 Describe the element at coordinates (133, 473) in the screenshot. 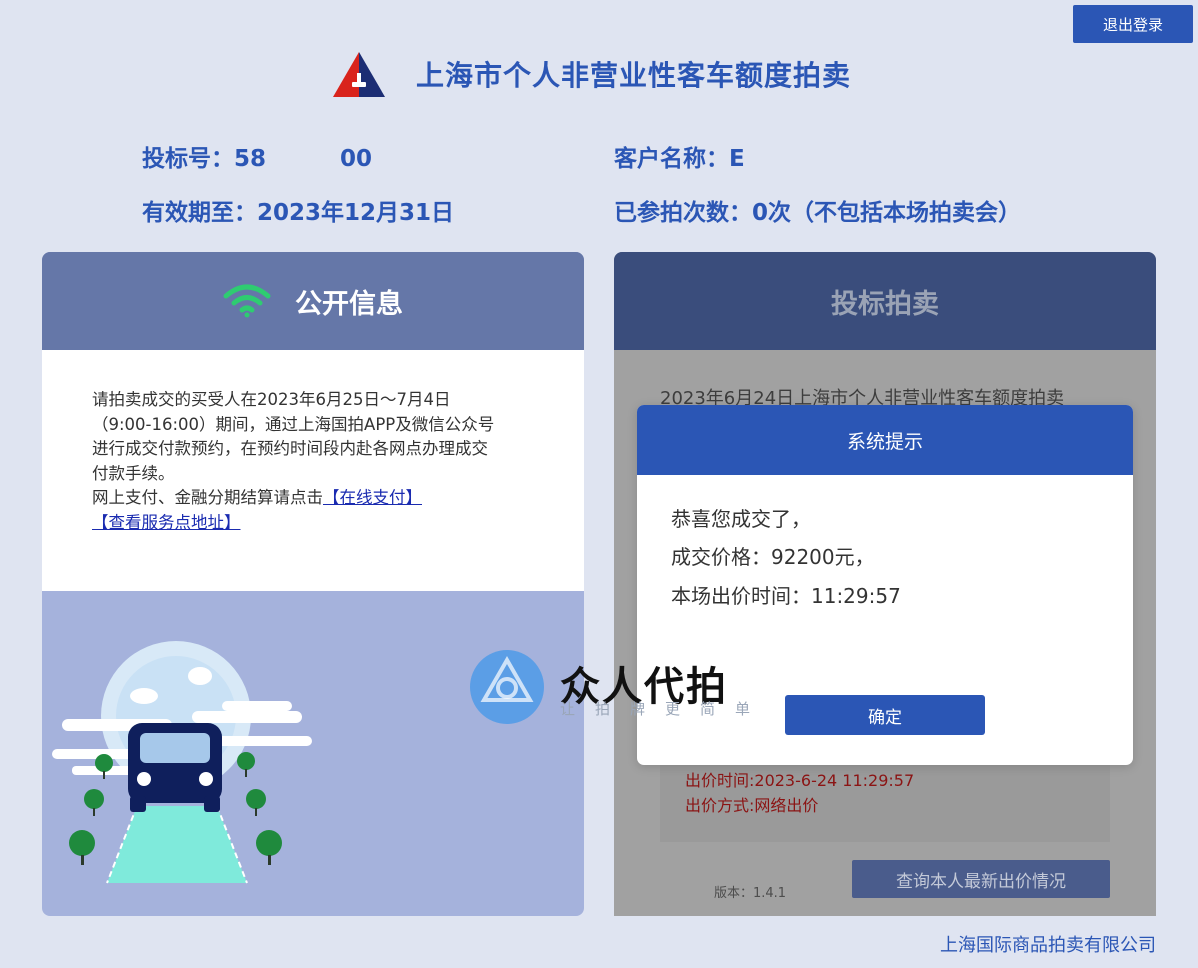

I see `notice-line: 付款手续。` at that location.